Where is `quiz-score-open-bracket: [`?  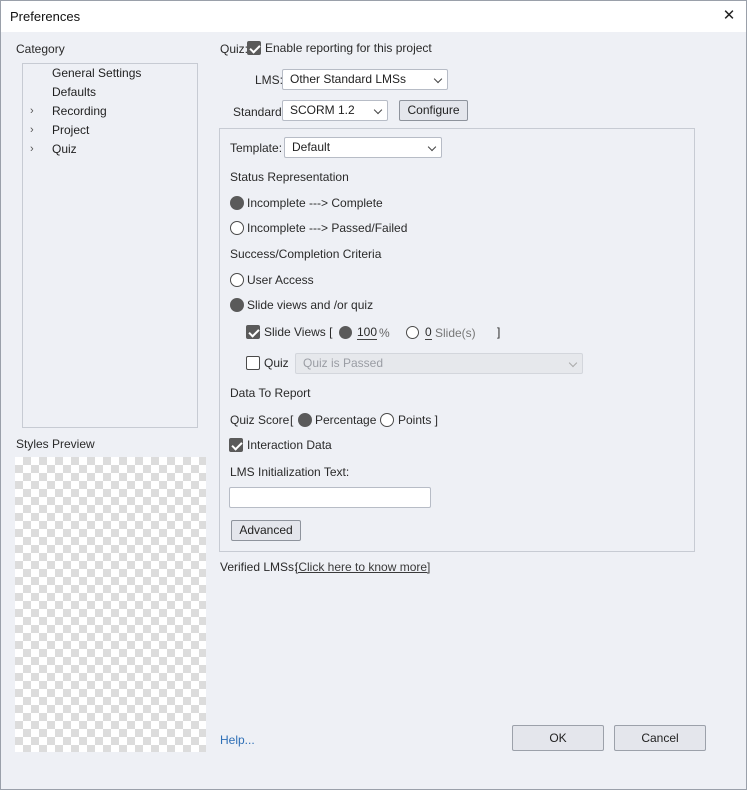
quiz-score-open-bracket: [ is located at coordinates (292, 420).